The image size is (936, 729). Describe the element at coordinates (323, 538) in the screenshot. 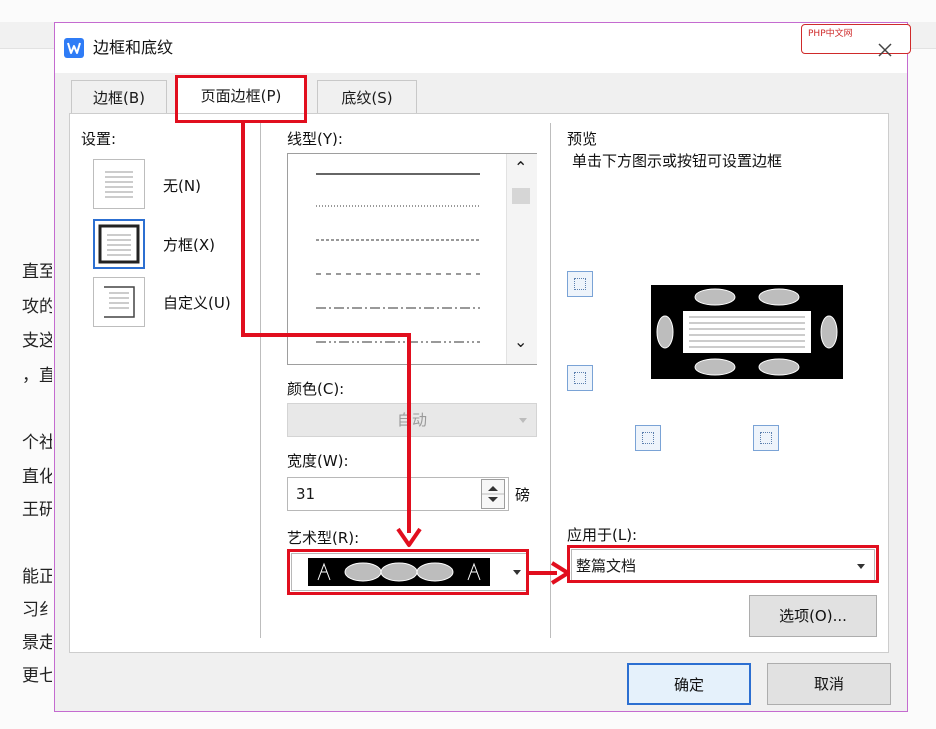

I see `art-label: 艺术型(R):` at that location.